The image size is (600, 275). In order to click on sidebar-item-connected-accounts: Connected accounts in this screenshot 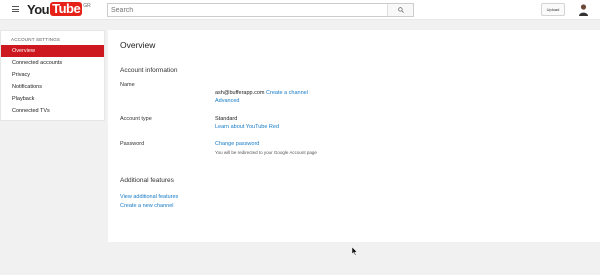, I will do `click(52, 63)`.